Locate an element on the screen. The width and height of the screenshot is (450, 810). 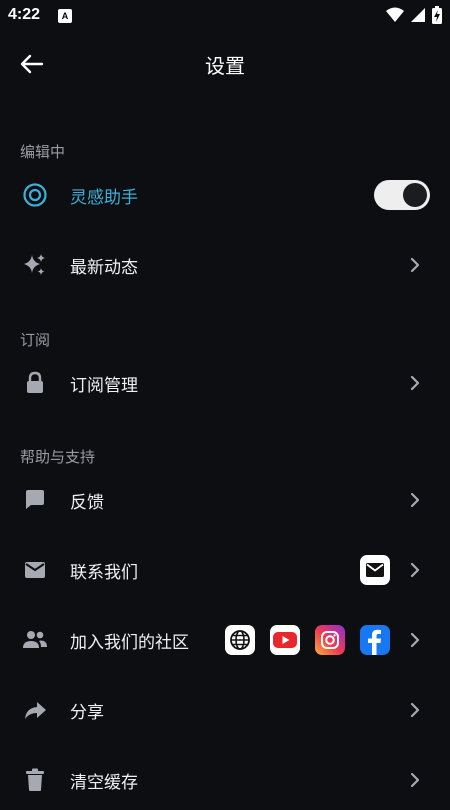
row-share: 分享 is located at coordinates (225, 710).